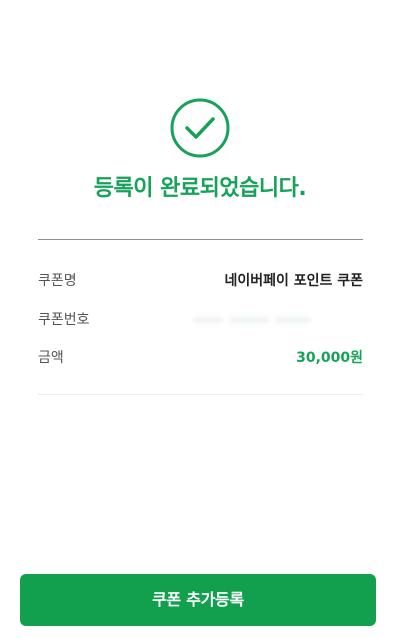 The width and height of the screenshot is (400, 638). Describe the element at coordinates (200, 281) in the screenshot. I see `coupon-name-row: 쿠폰명 네이버페이 포인트 쿠폰` at that location.